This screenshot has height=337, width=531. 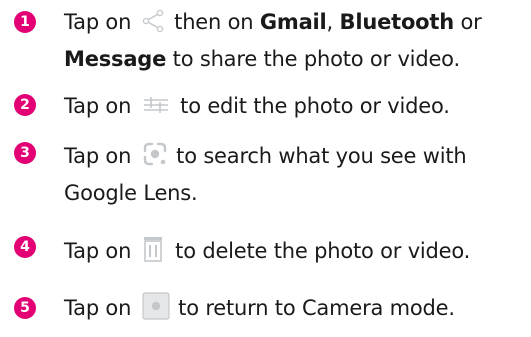 What do you see at coordinates (25, 105) in the screenshot?
I see `step-number-badge: 2` at bounding box center [25, 105].